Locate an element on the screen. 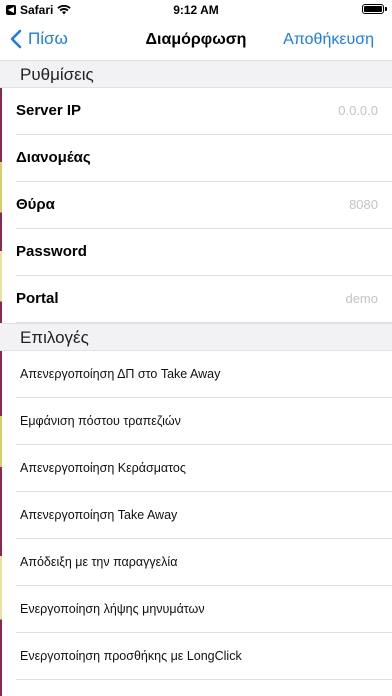  option-receipt-with-order: Απόδειξη με την παραγγελία is located at coordinates (196, 562).